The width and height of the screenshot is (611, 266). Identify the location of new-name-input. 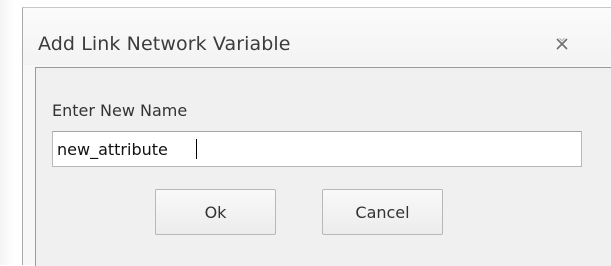
(317, 149).